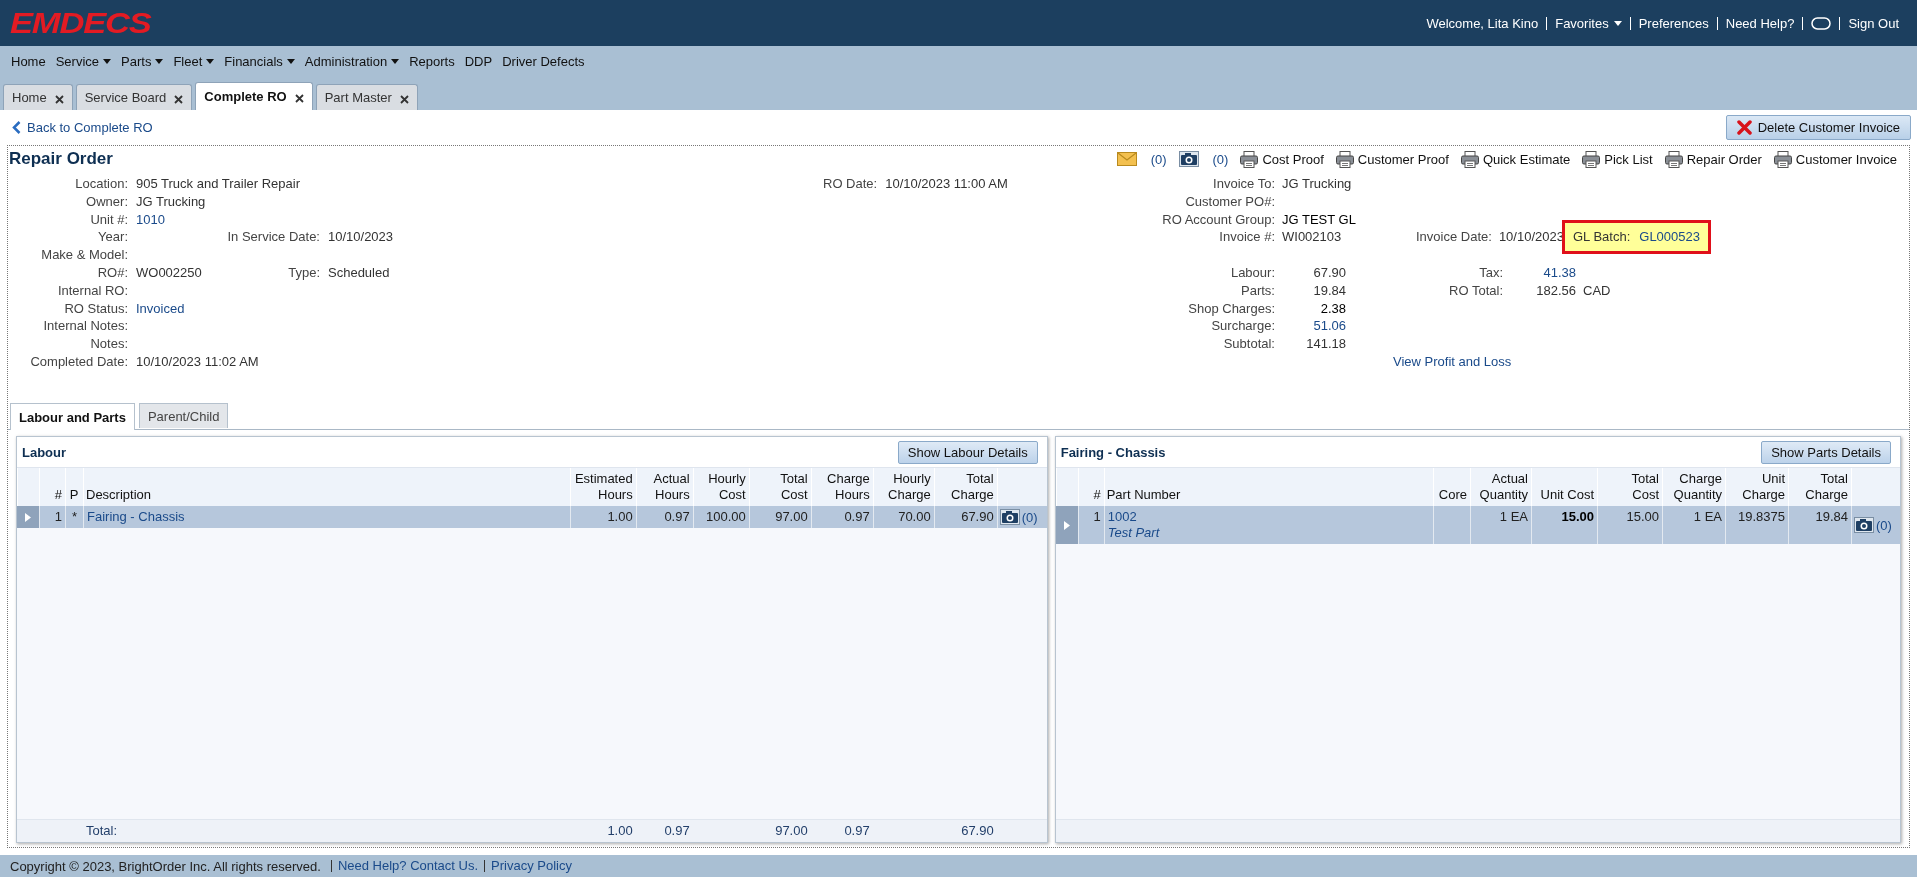 The width and height of the screenshot is (1917, 877). I want to click on field-value: 905 Truck and Trailer Repair, so click(218, 183).